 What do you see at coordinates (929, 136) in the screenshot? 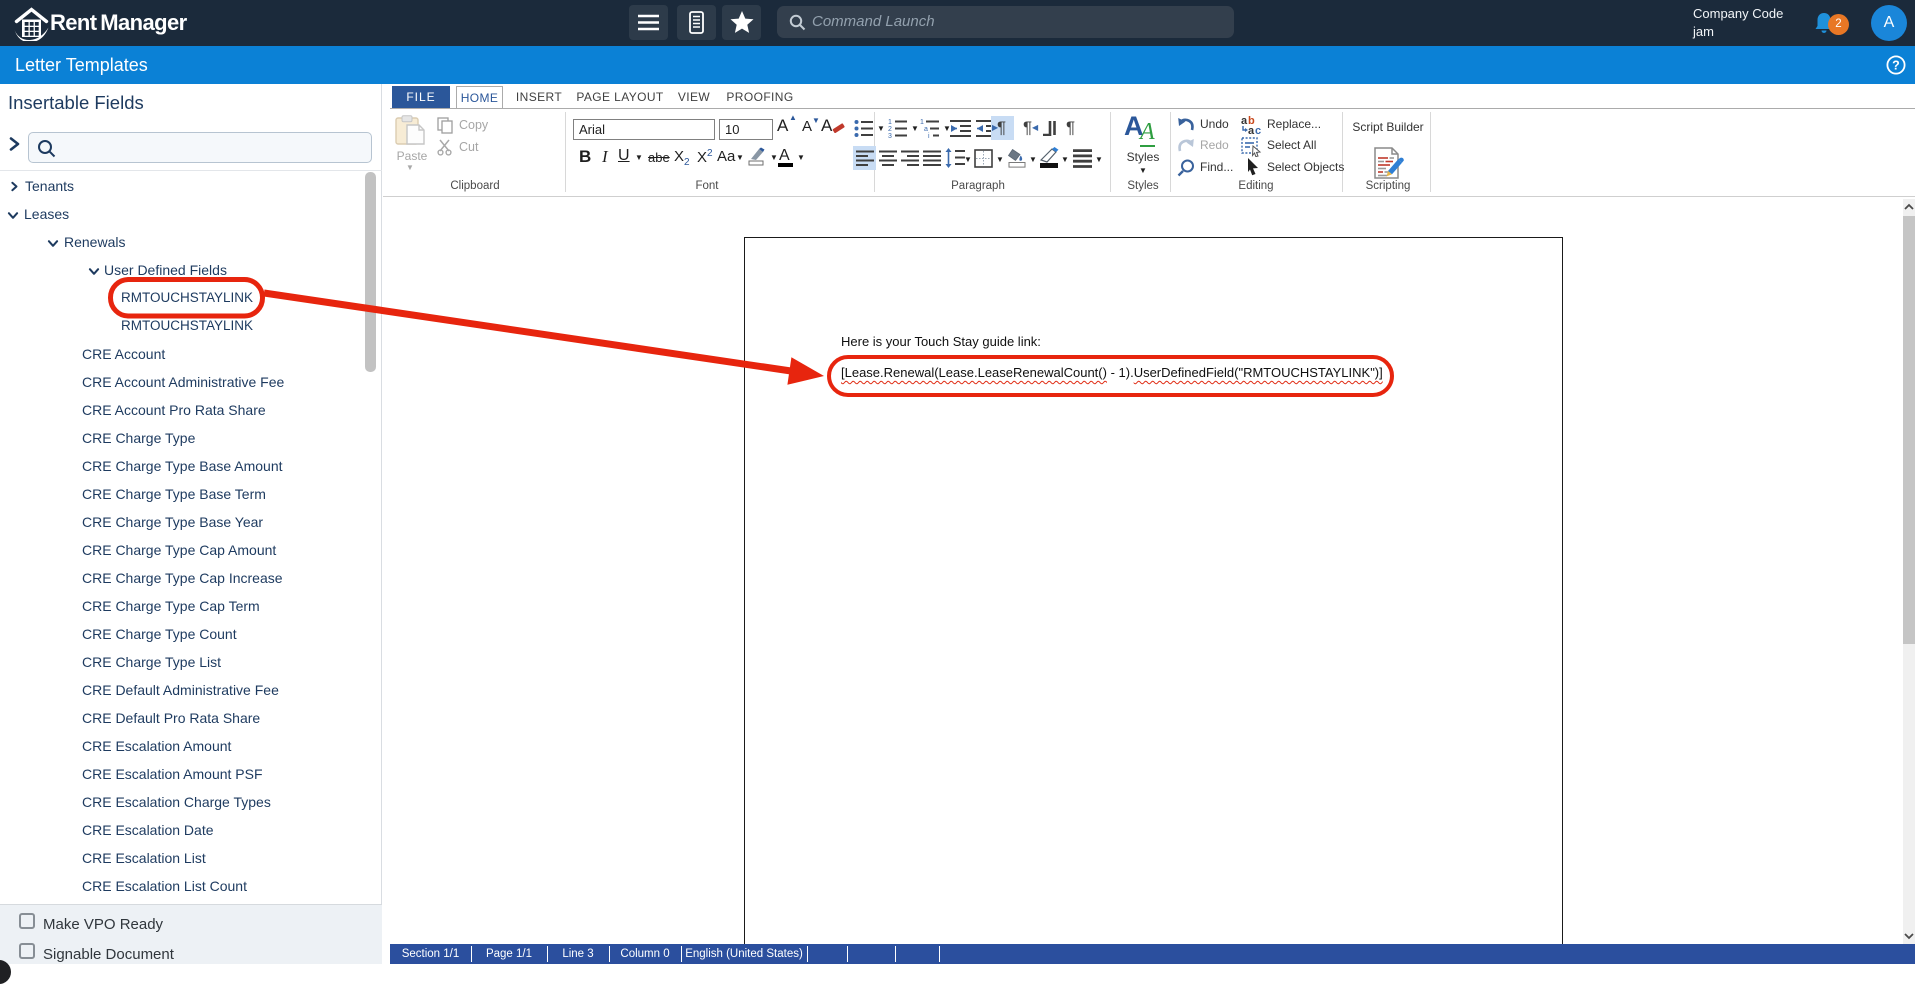
I see `svg-text: i` at bounding box center [929, 136].